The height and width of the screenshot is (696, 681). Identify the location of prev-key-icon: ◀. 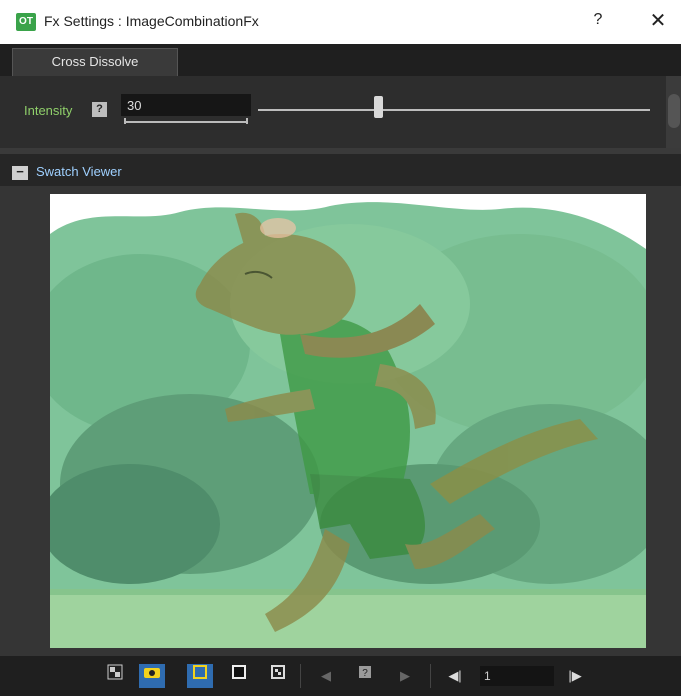
(326, 676).